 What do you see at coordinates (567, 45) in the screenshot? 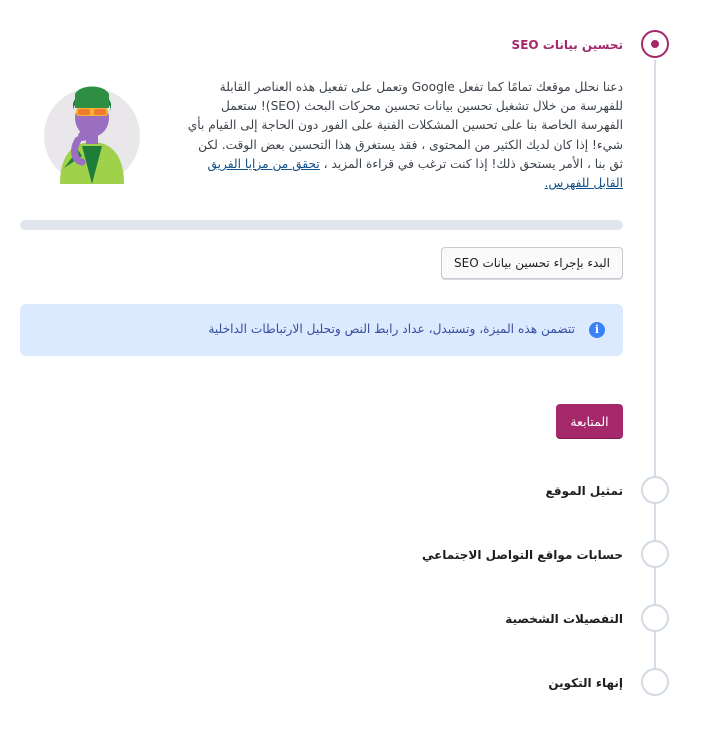
I see `step-title-seo-optimization: تحسين بيانات SEO` at bounding box center [567, 45].